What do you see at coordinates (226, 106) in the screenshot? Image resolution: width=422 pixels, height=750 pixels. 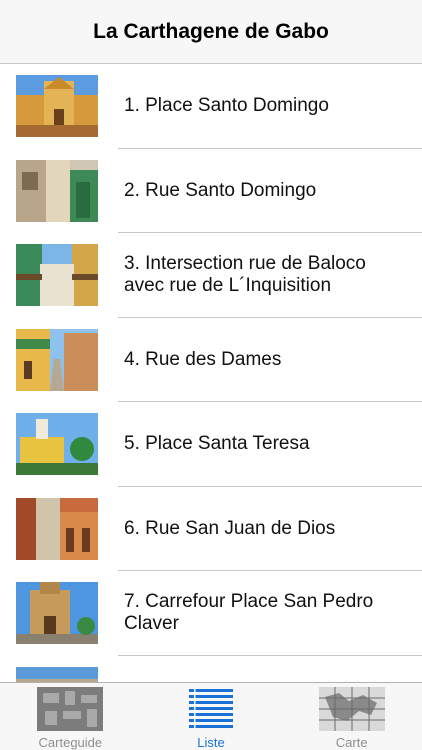 I see `list-item-label: 1. Place Santo Domingo` at bounding box center [226, 106].